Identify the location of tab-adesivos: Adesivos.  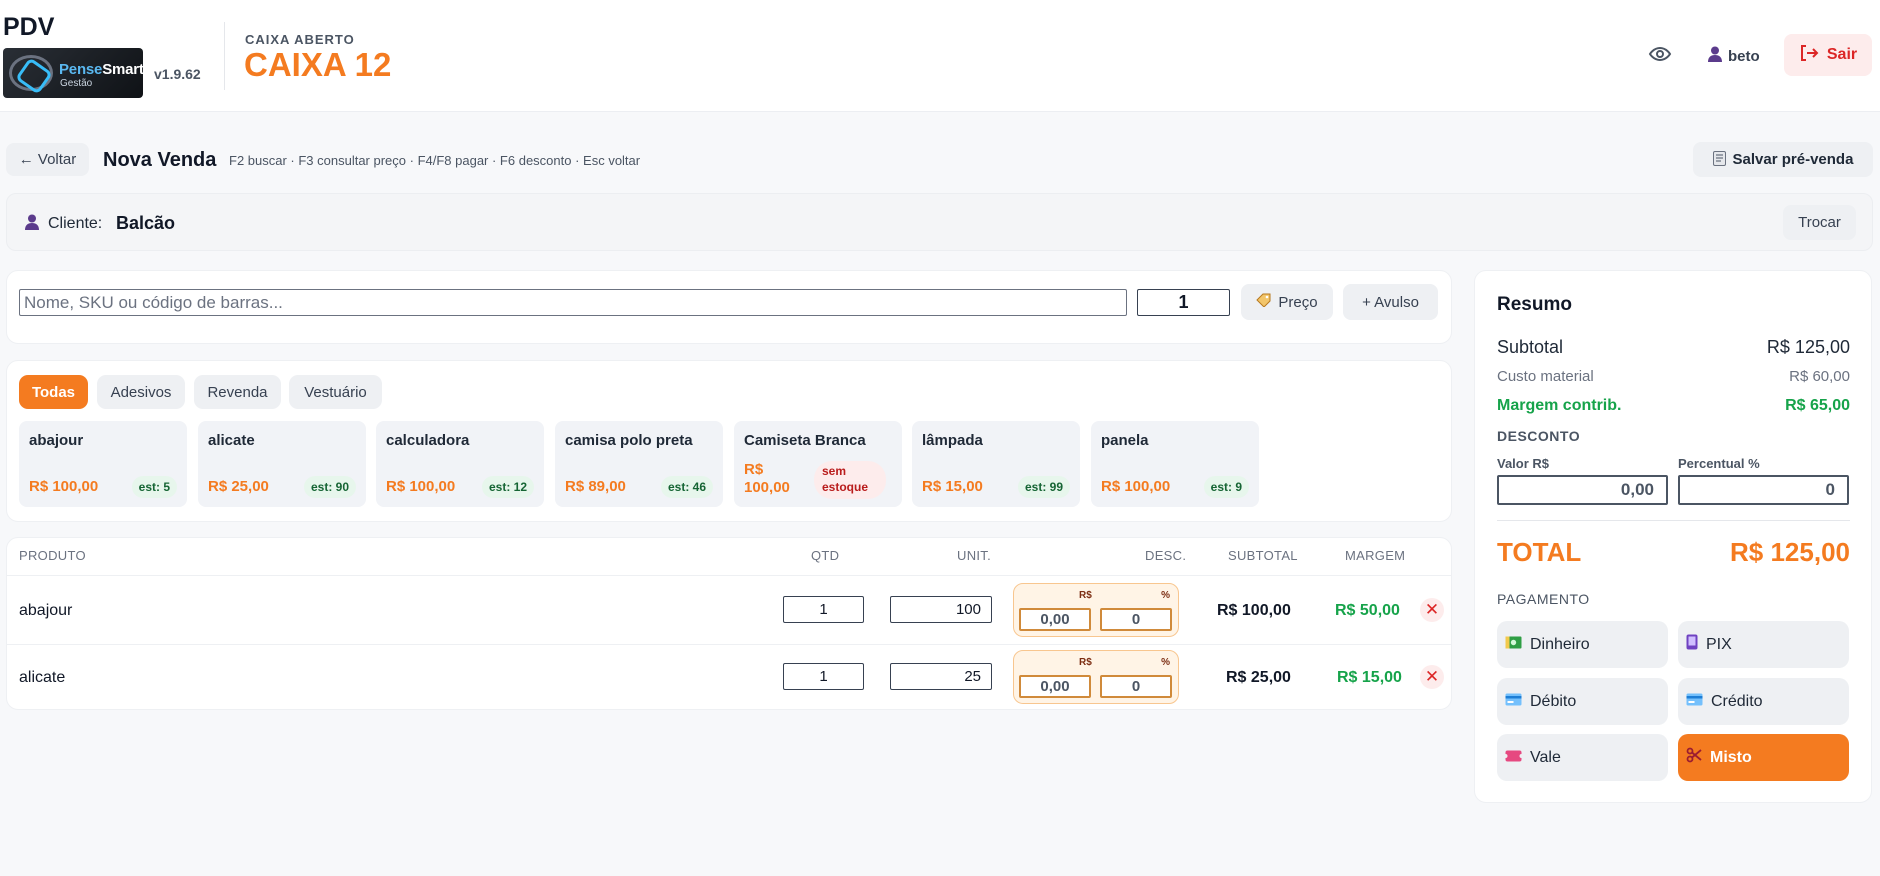
(141, 392).